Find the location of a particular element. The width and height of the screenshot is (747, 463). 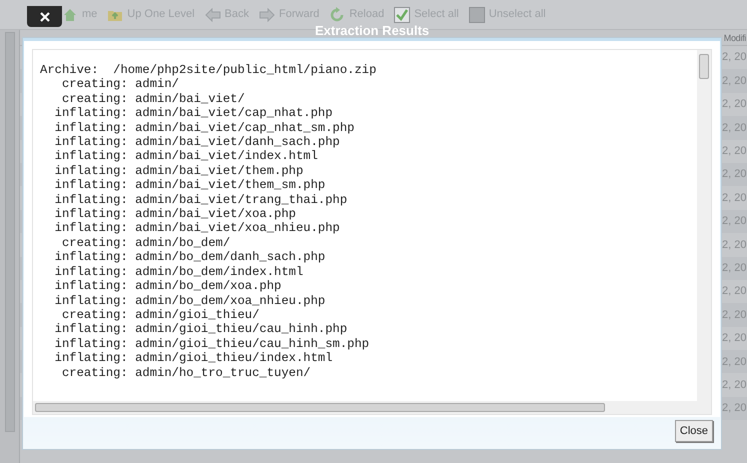

output-line: creating: admin/ho_tro_truc_tuyen/ is located at coordinates (186, 373).